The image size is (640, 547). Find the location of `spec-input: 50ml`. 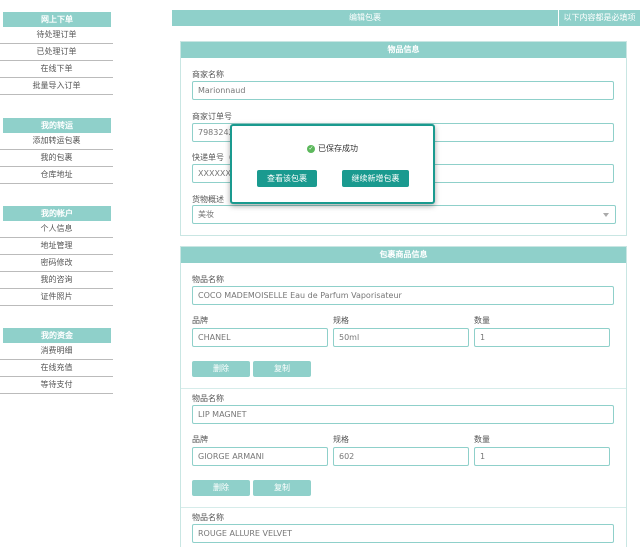

spec-input: 50ml is located at coordinates (401, 337).